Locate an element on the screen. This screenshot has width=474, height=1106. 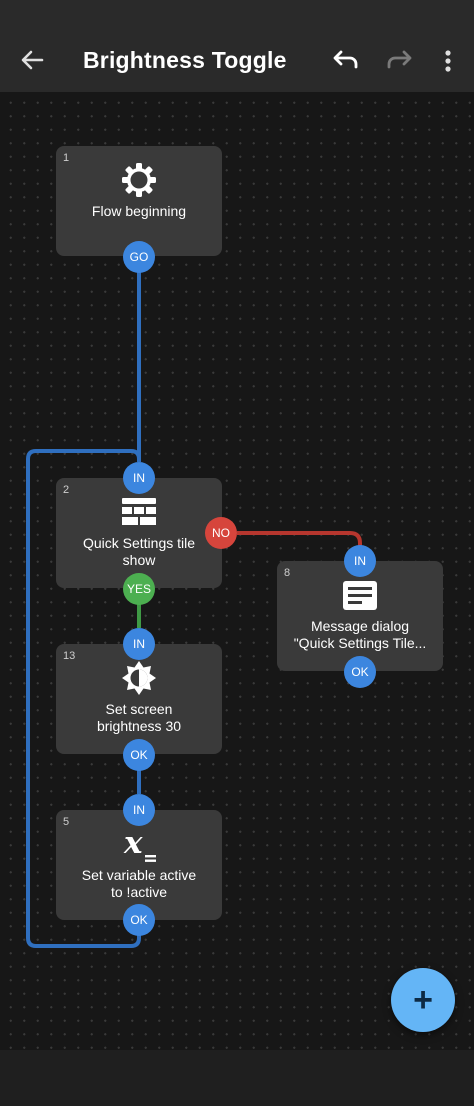
flow-node-set-brightness: 13 Set screen brightness 30 is located at coordinates (139, 699).